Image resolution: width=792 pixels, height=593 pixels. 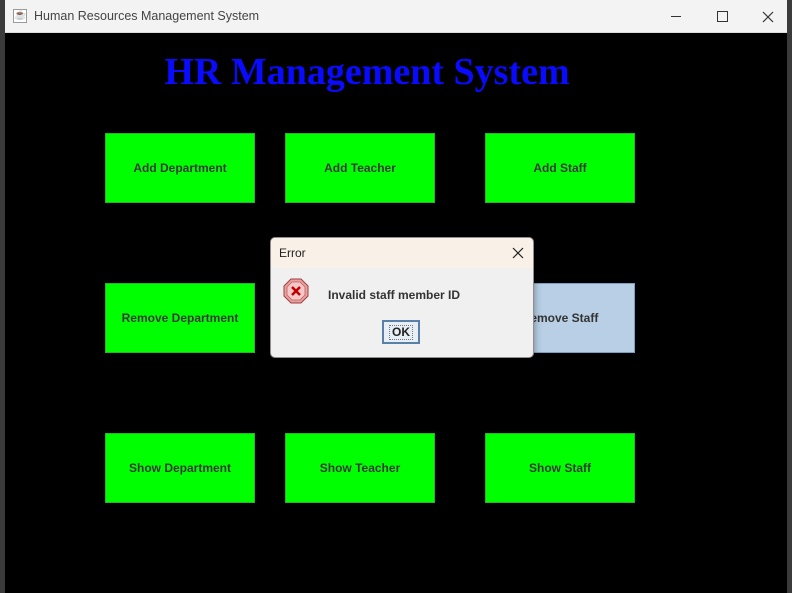 What do you see at coordinates (402, 253) in the screenshot?
I see `dialog-title-bar: Error` at bounding box center [402, 253].